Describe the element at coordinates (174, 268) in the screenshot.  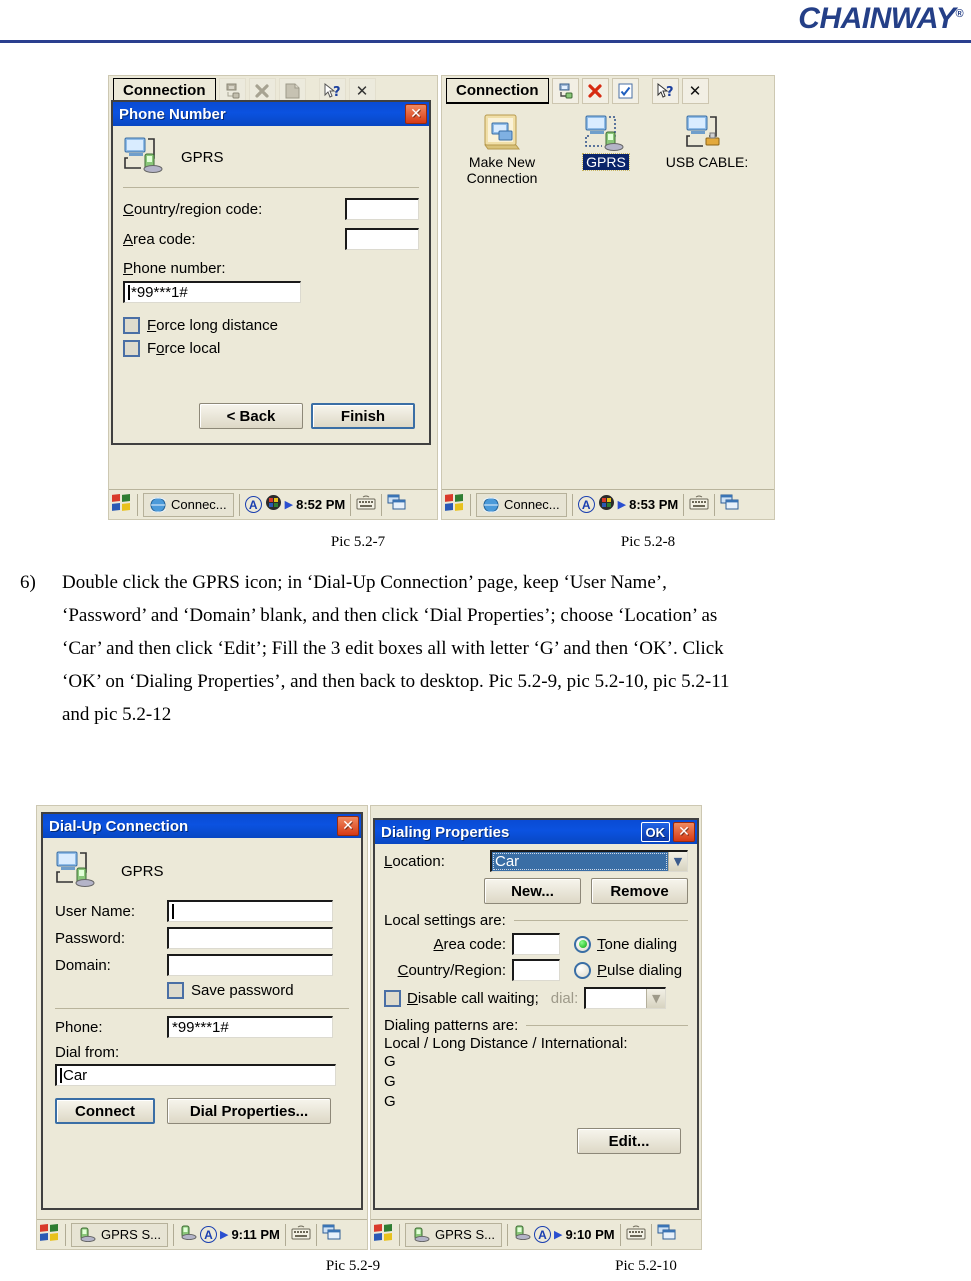
I see `phone-number-label: Phone number:` at that location.